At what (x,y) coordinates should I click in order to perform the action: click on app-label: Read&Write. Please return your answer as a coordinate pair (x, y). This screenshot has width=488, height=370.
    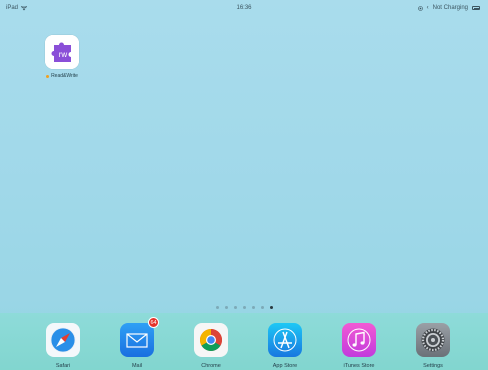
    Looking at the image, I should click on (62, 76).